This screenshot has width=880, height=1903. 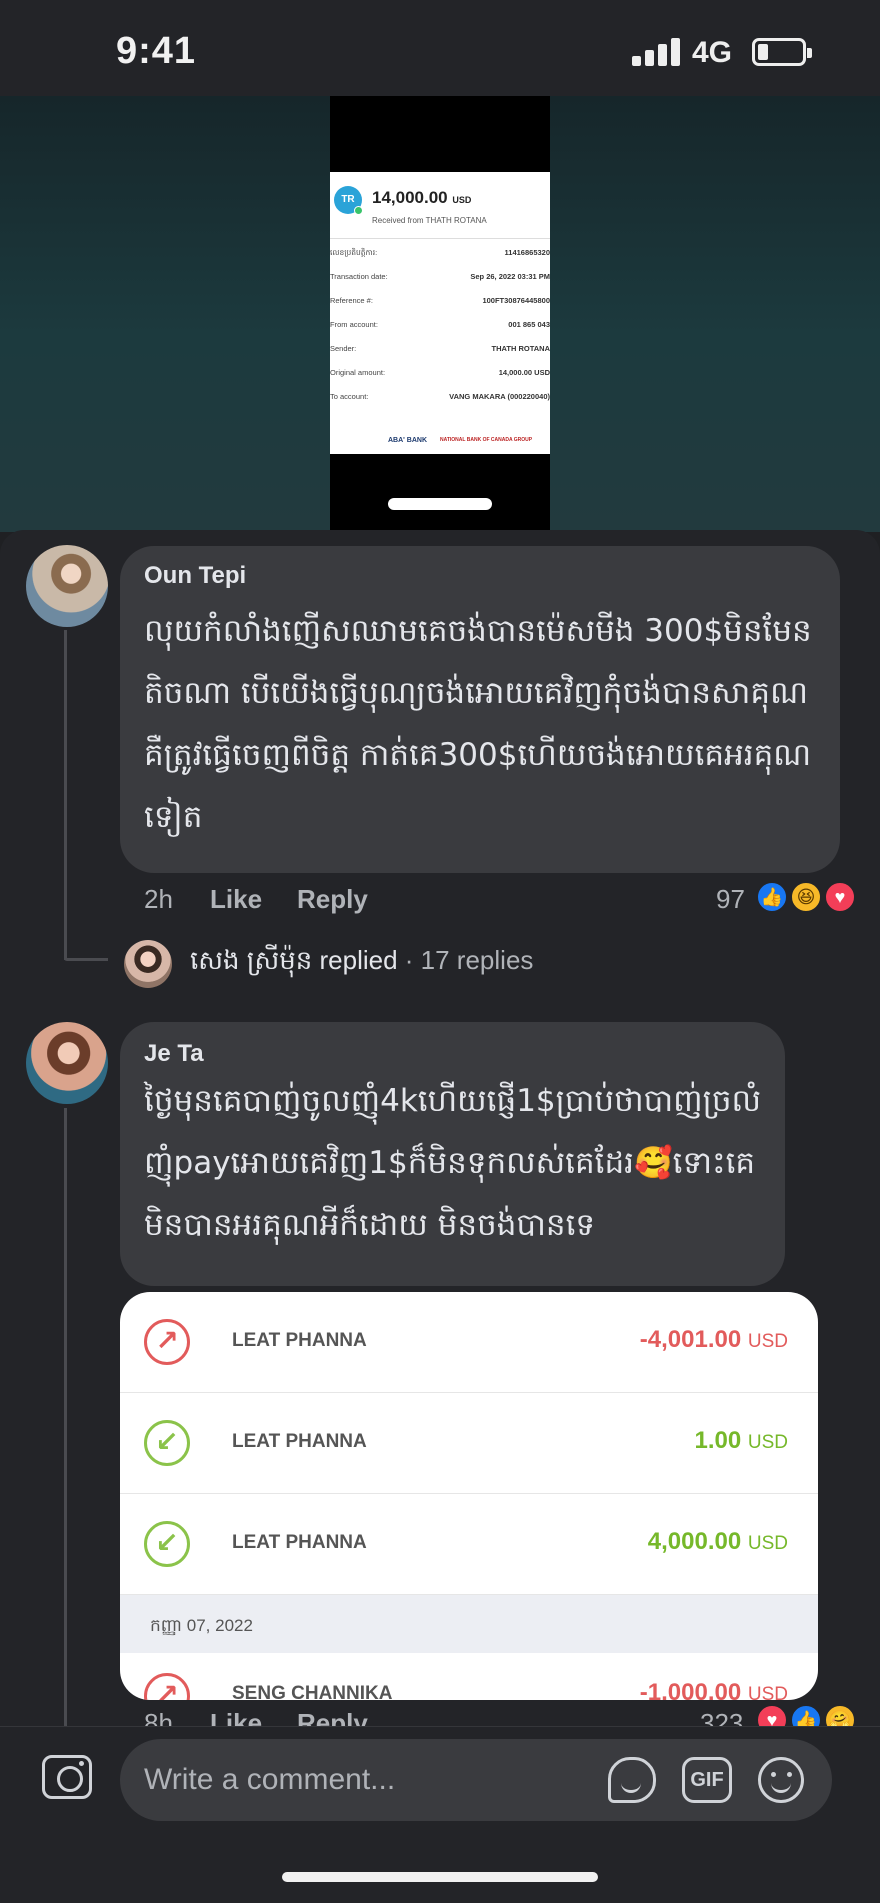 What do you see at coordinates (67, 1777) in the screenshot?
I see `camera-icon` at bounding box center [67, 1777].